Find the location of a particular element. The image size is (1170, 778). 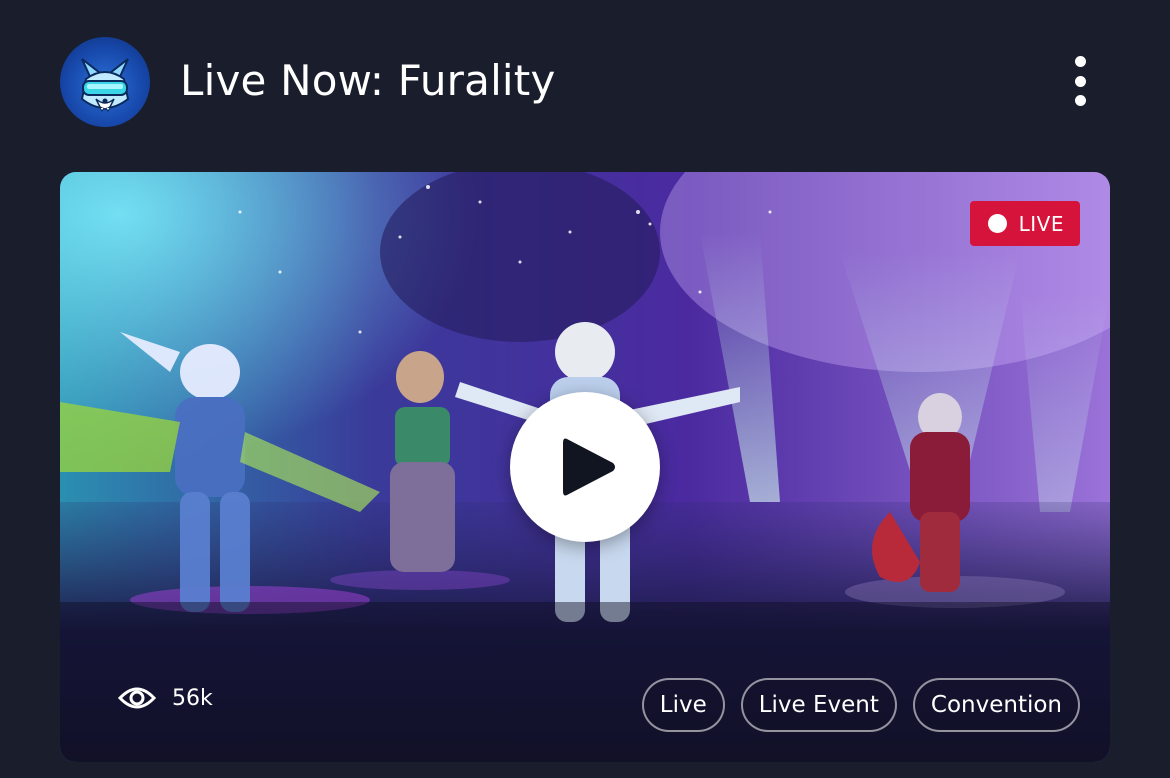

play-icon is located at coordinates (589, 467).